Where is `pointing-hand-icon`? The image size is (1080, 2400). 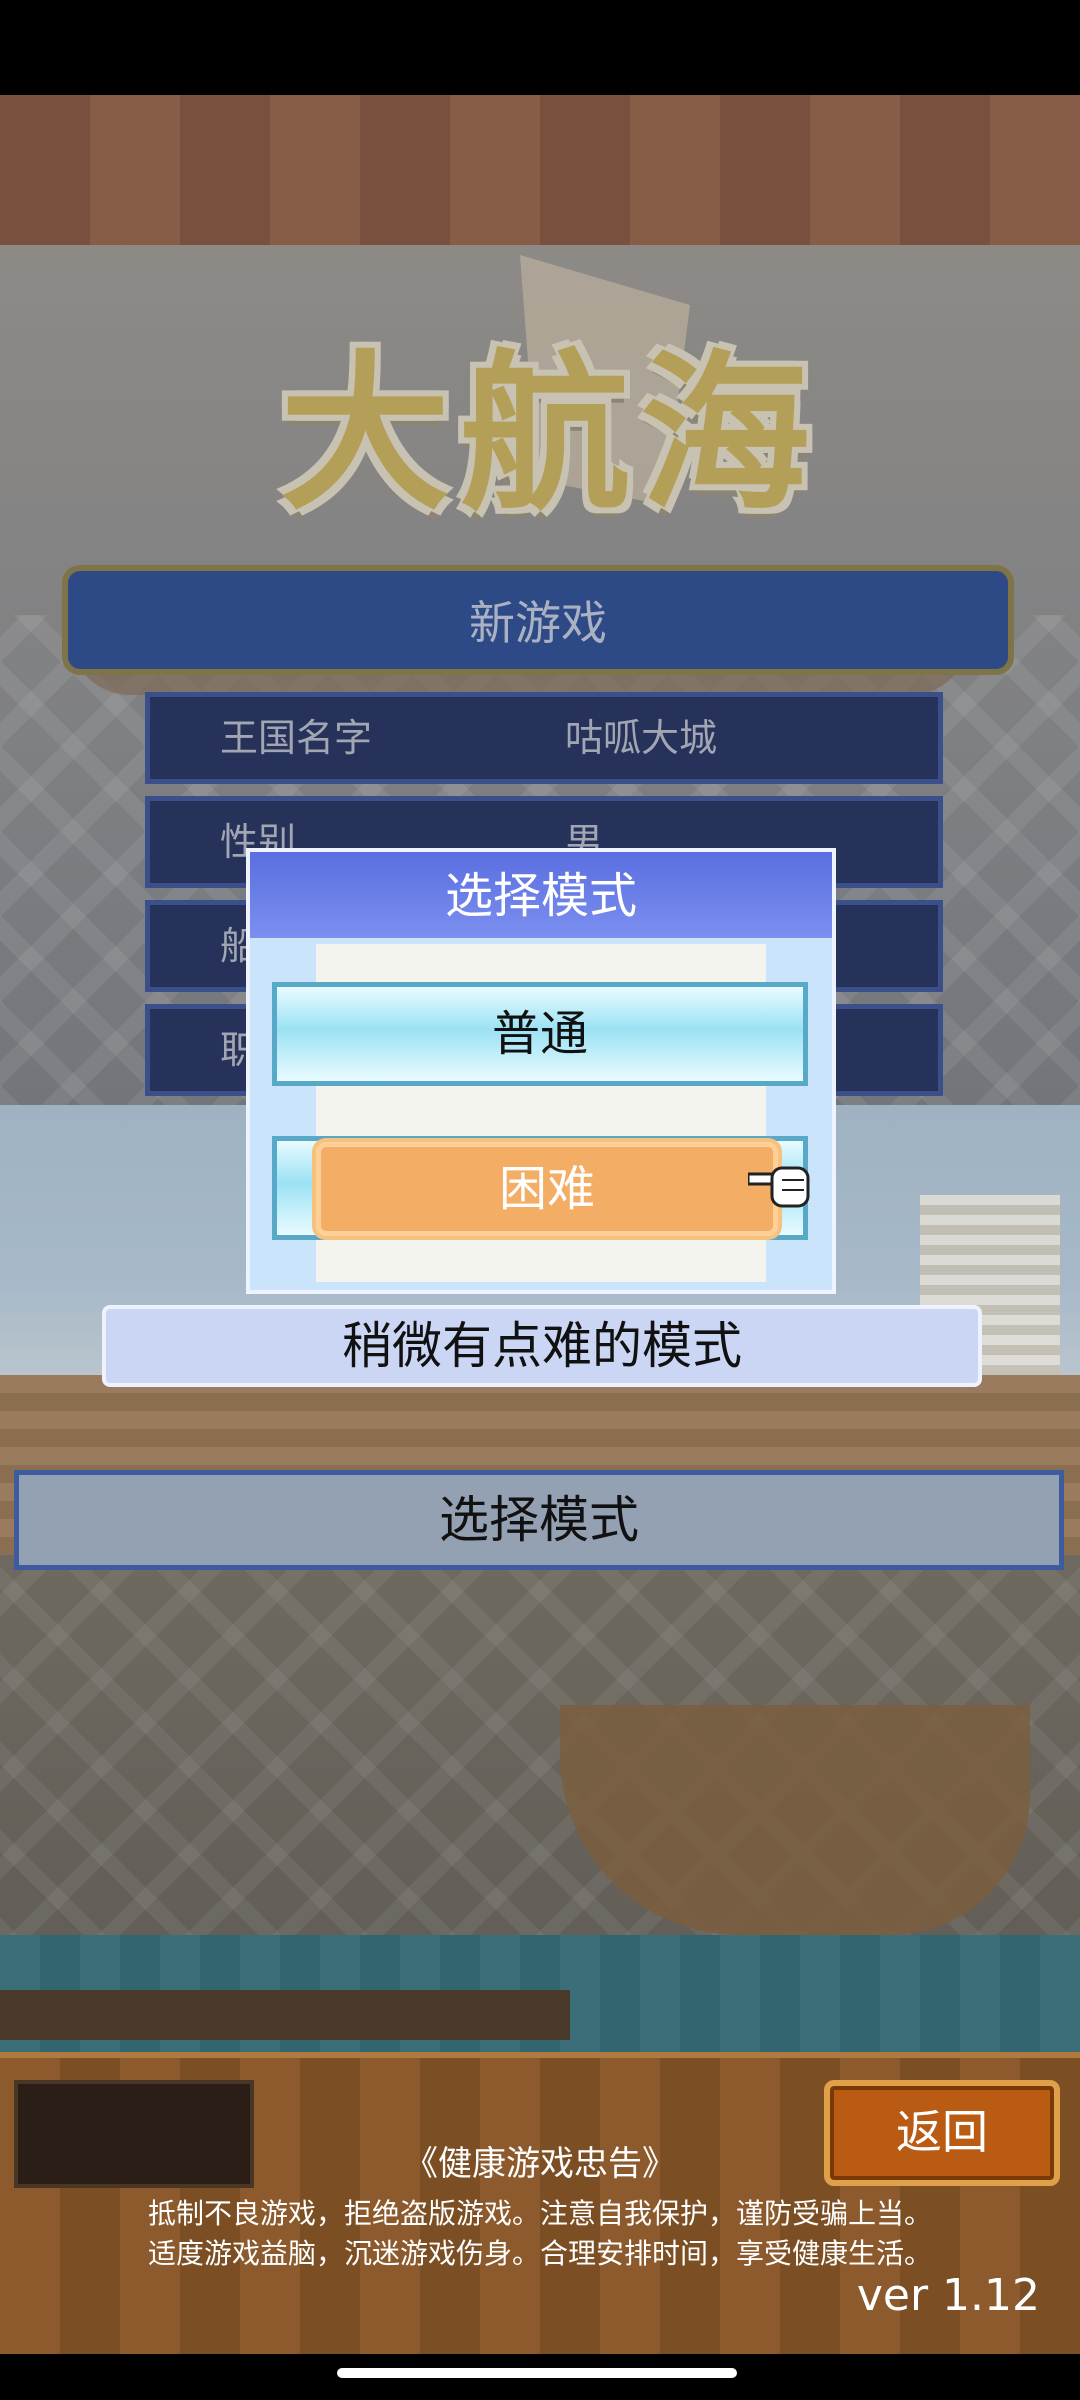
pointing-hand-icon is located at coordinates (779, 1187).